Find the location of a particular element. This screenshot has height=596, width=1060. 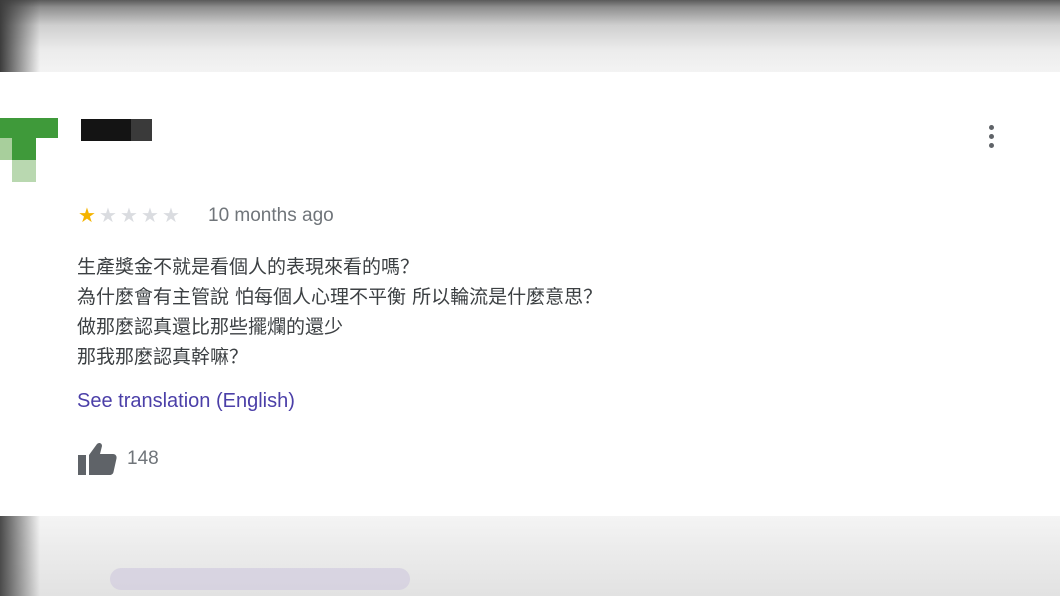

like-count: 148 is located at coordinates (143, 458).